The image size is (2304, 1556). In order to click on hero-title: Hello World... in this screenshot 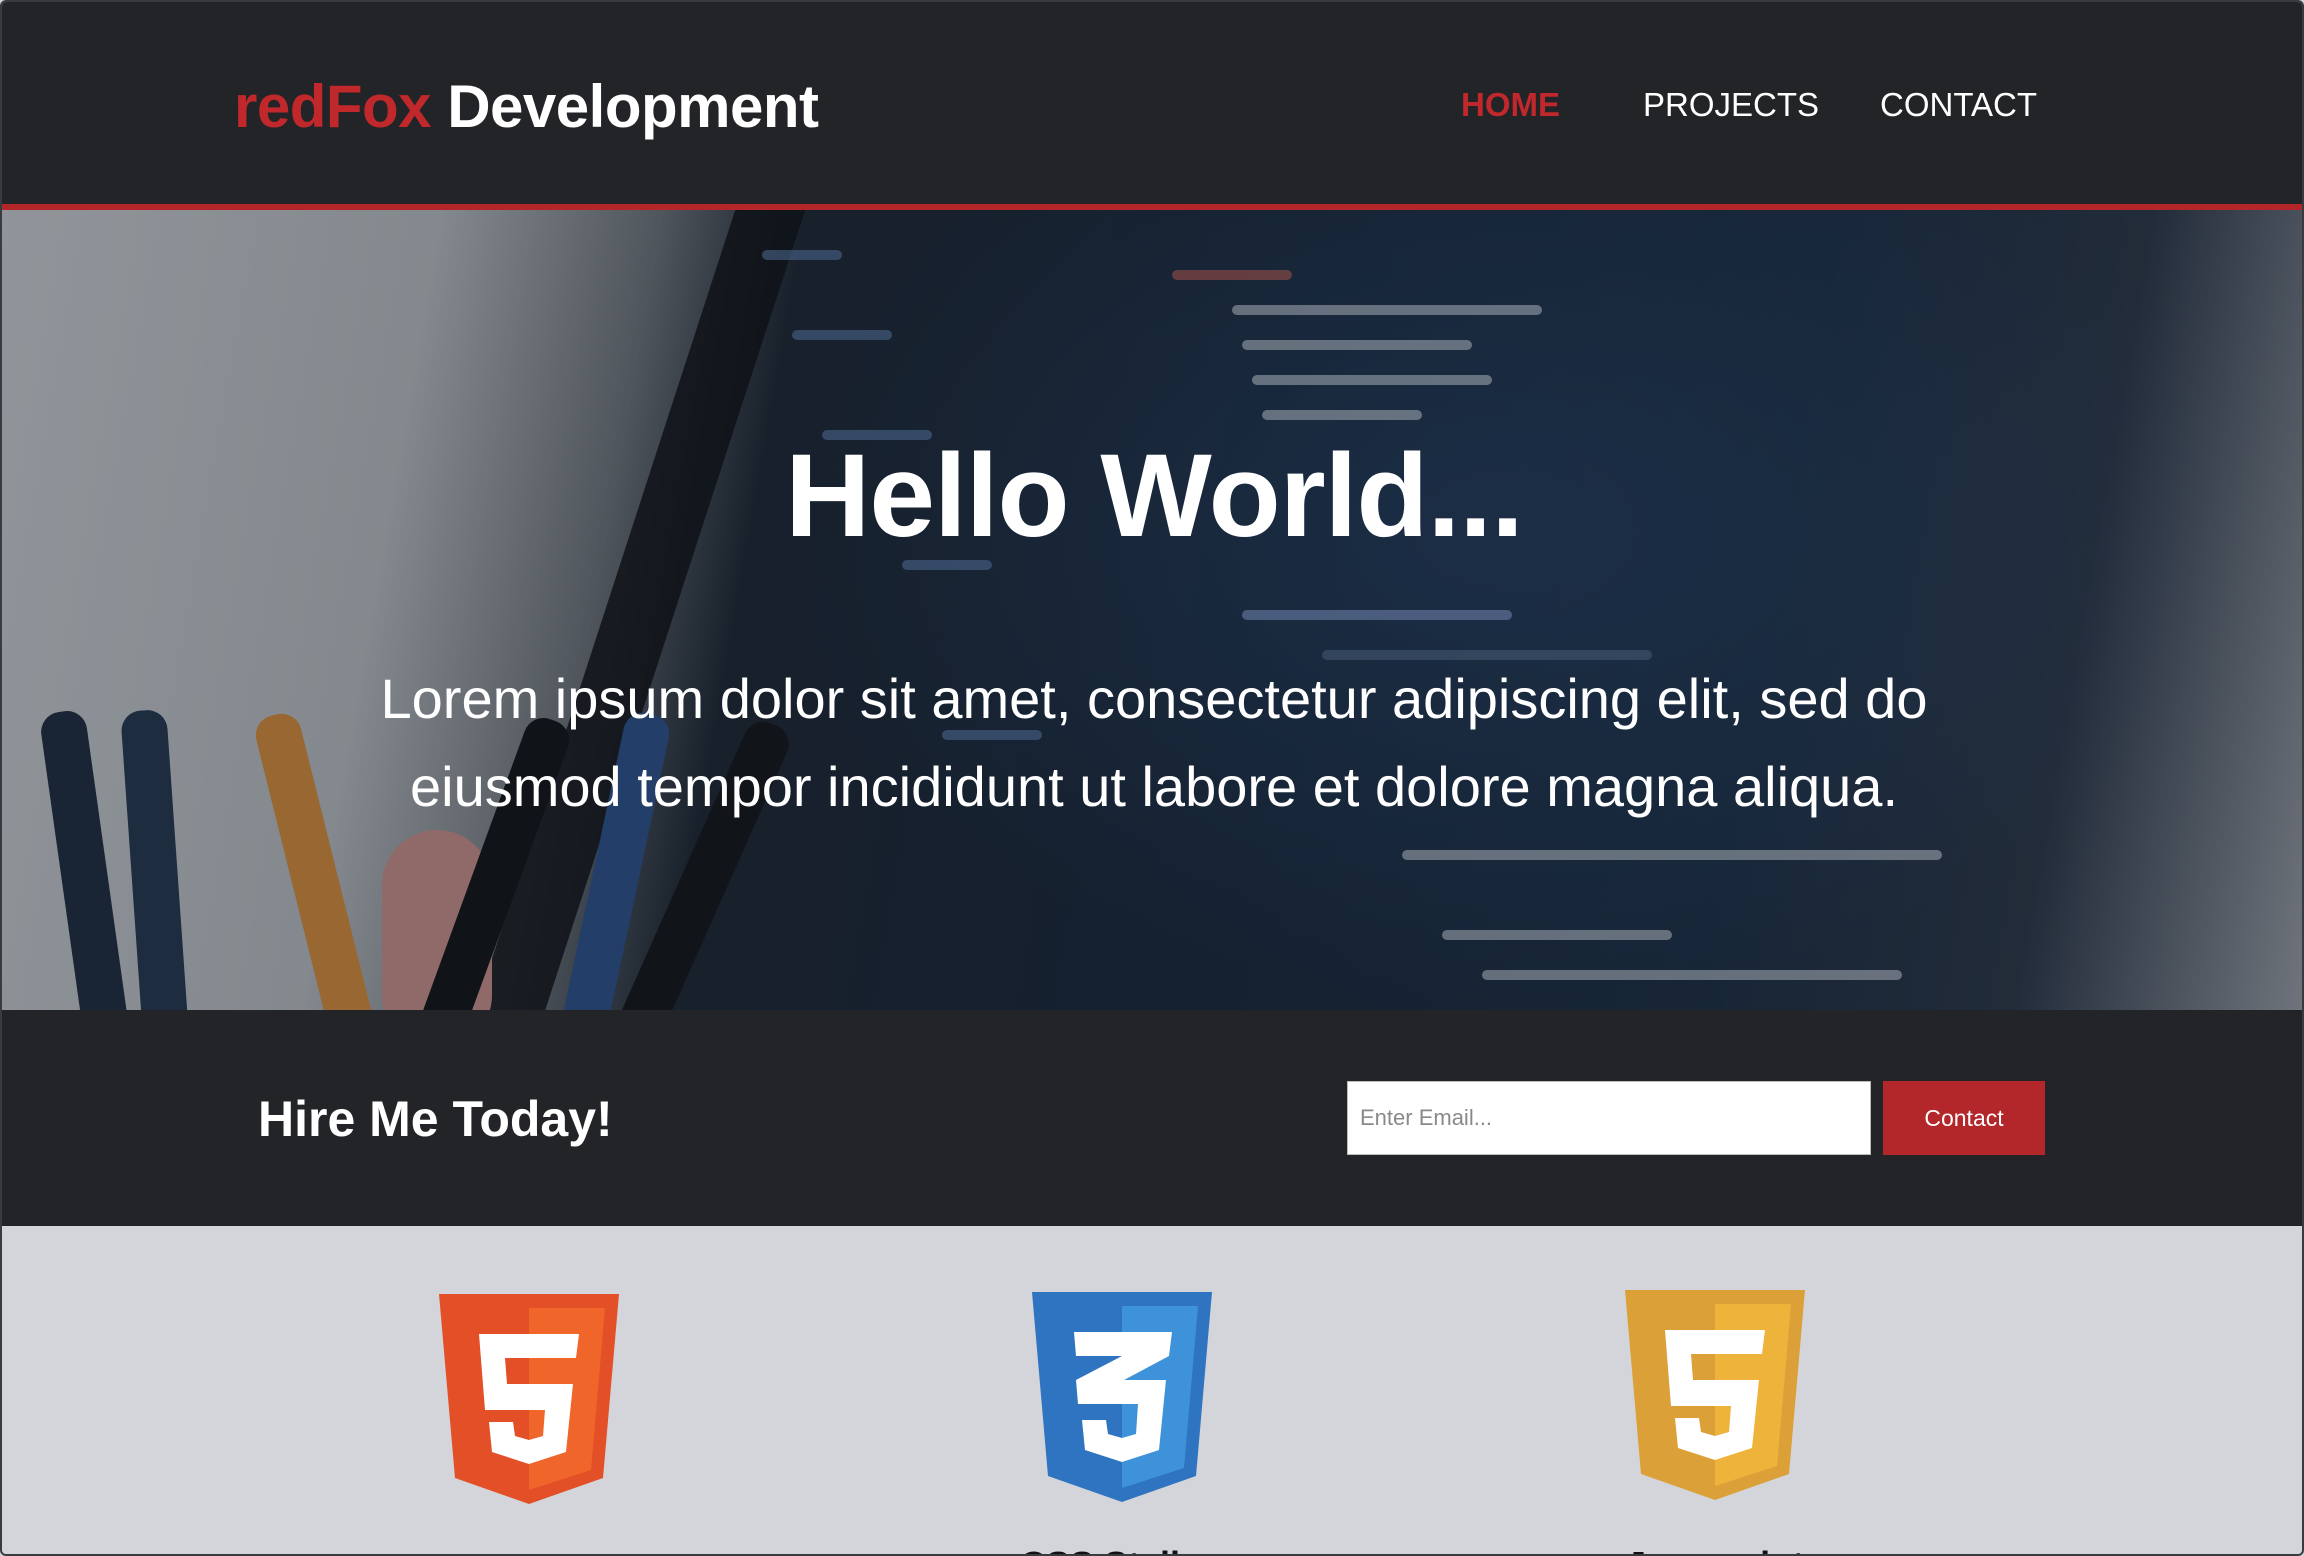, I will do `click(1154, 496)`.